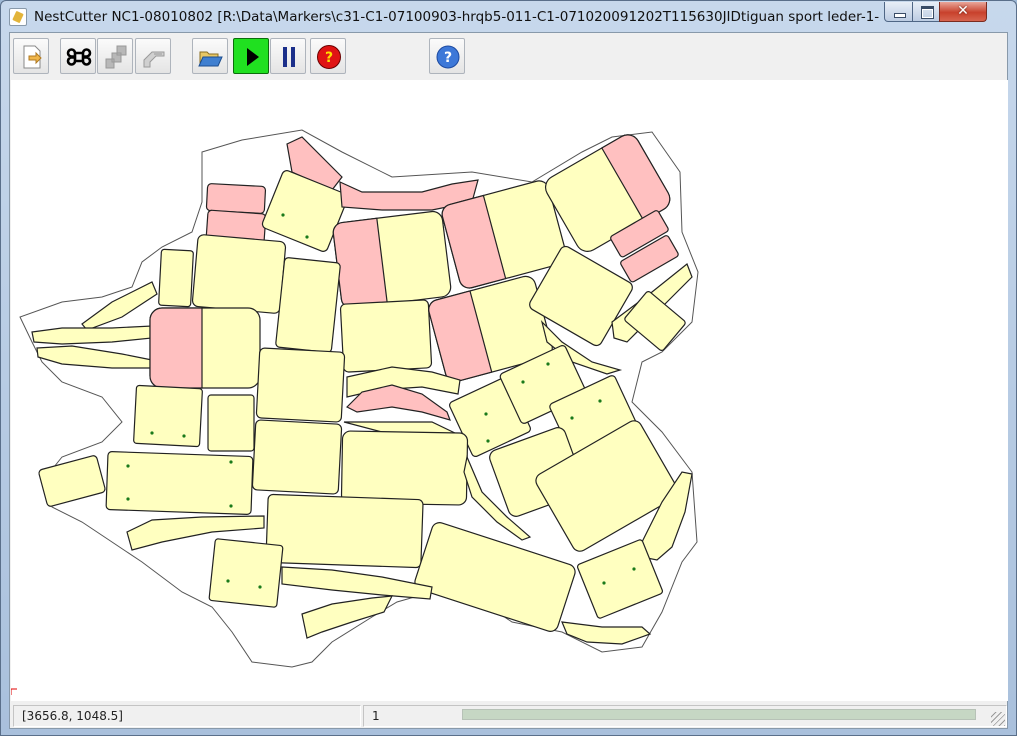 This screenshot has width=1017, height=736. I want to click on pieces-button, so click(115, 56).